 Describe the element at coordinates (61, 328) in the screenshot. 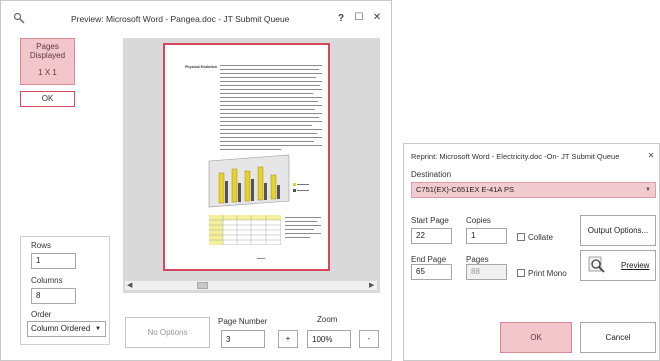

I see `order-select-value: Column Ordered` at that location.